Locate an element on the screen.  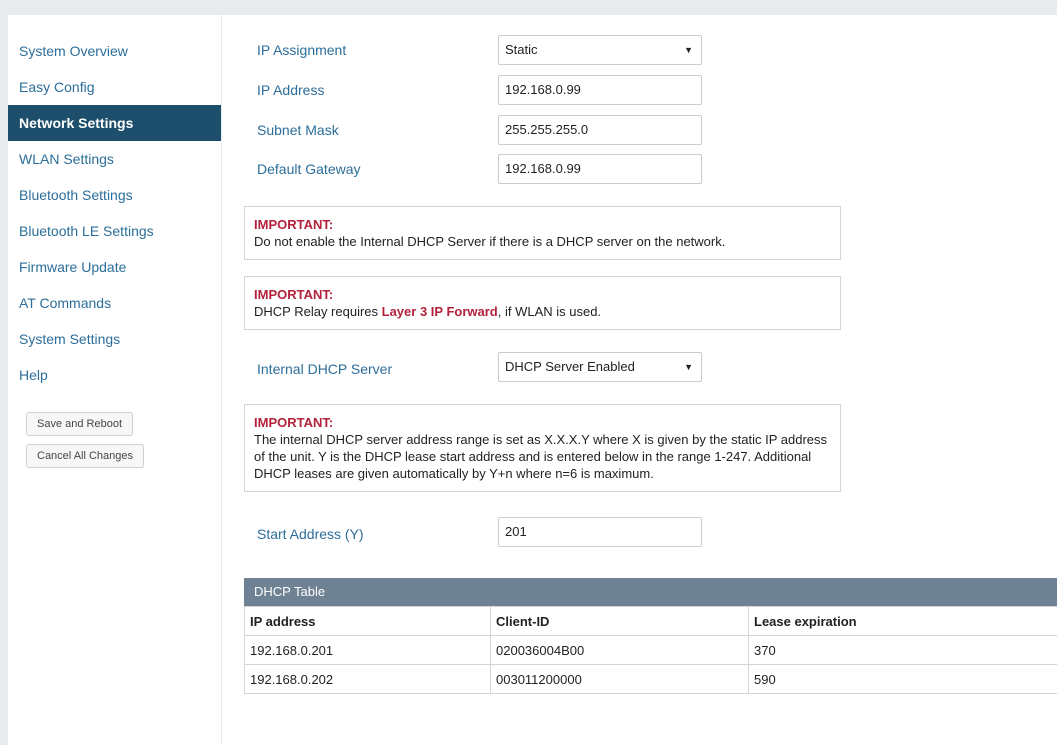
sidebar-item-bluetooth-settings: Bluetooth Settings is located at coordinates (114, 195).